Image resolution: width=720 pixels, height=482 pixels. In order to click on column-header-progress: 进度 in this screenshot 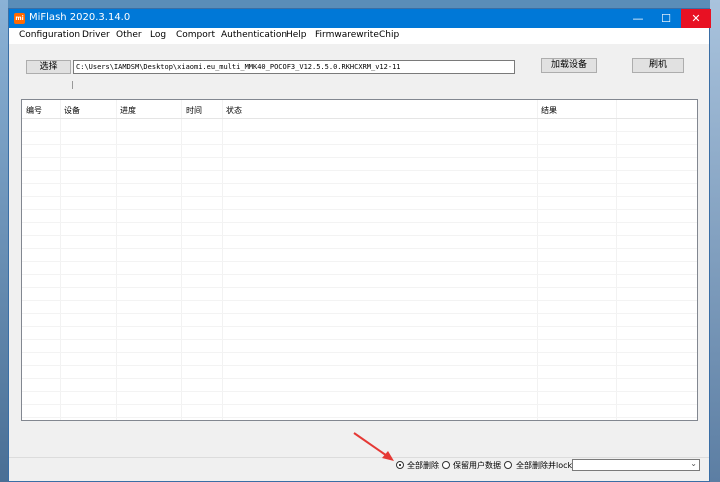, I will do `click(128, 110)`.